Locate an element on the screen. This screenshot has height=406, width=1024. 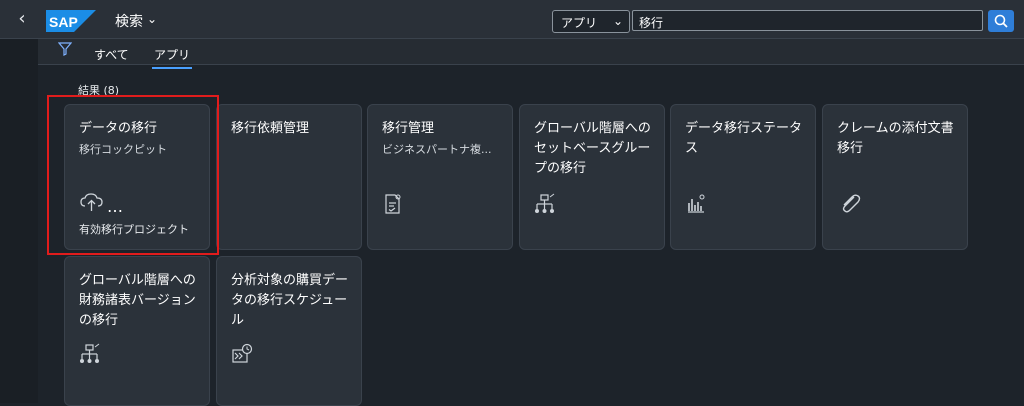
scope-select: アプリ ⌄ is located at coordinates (591, 21).